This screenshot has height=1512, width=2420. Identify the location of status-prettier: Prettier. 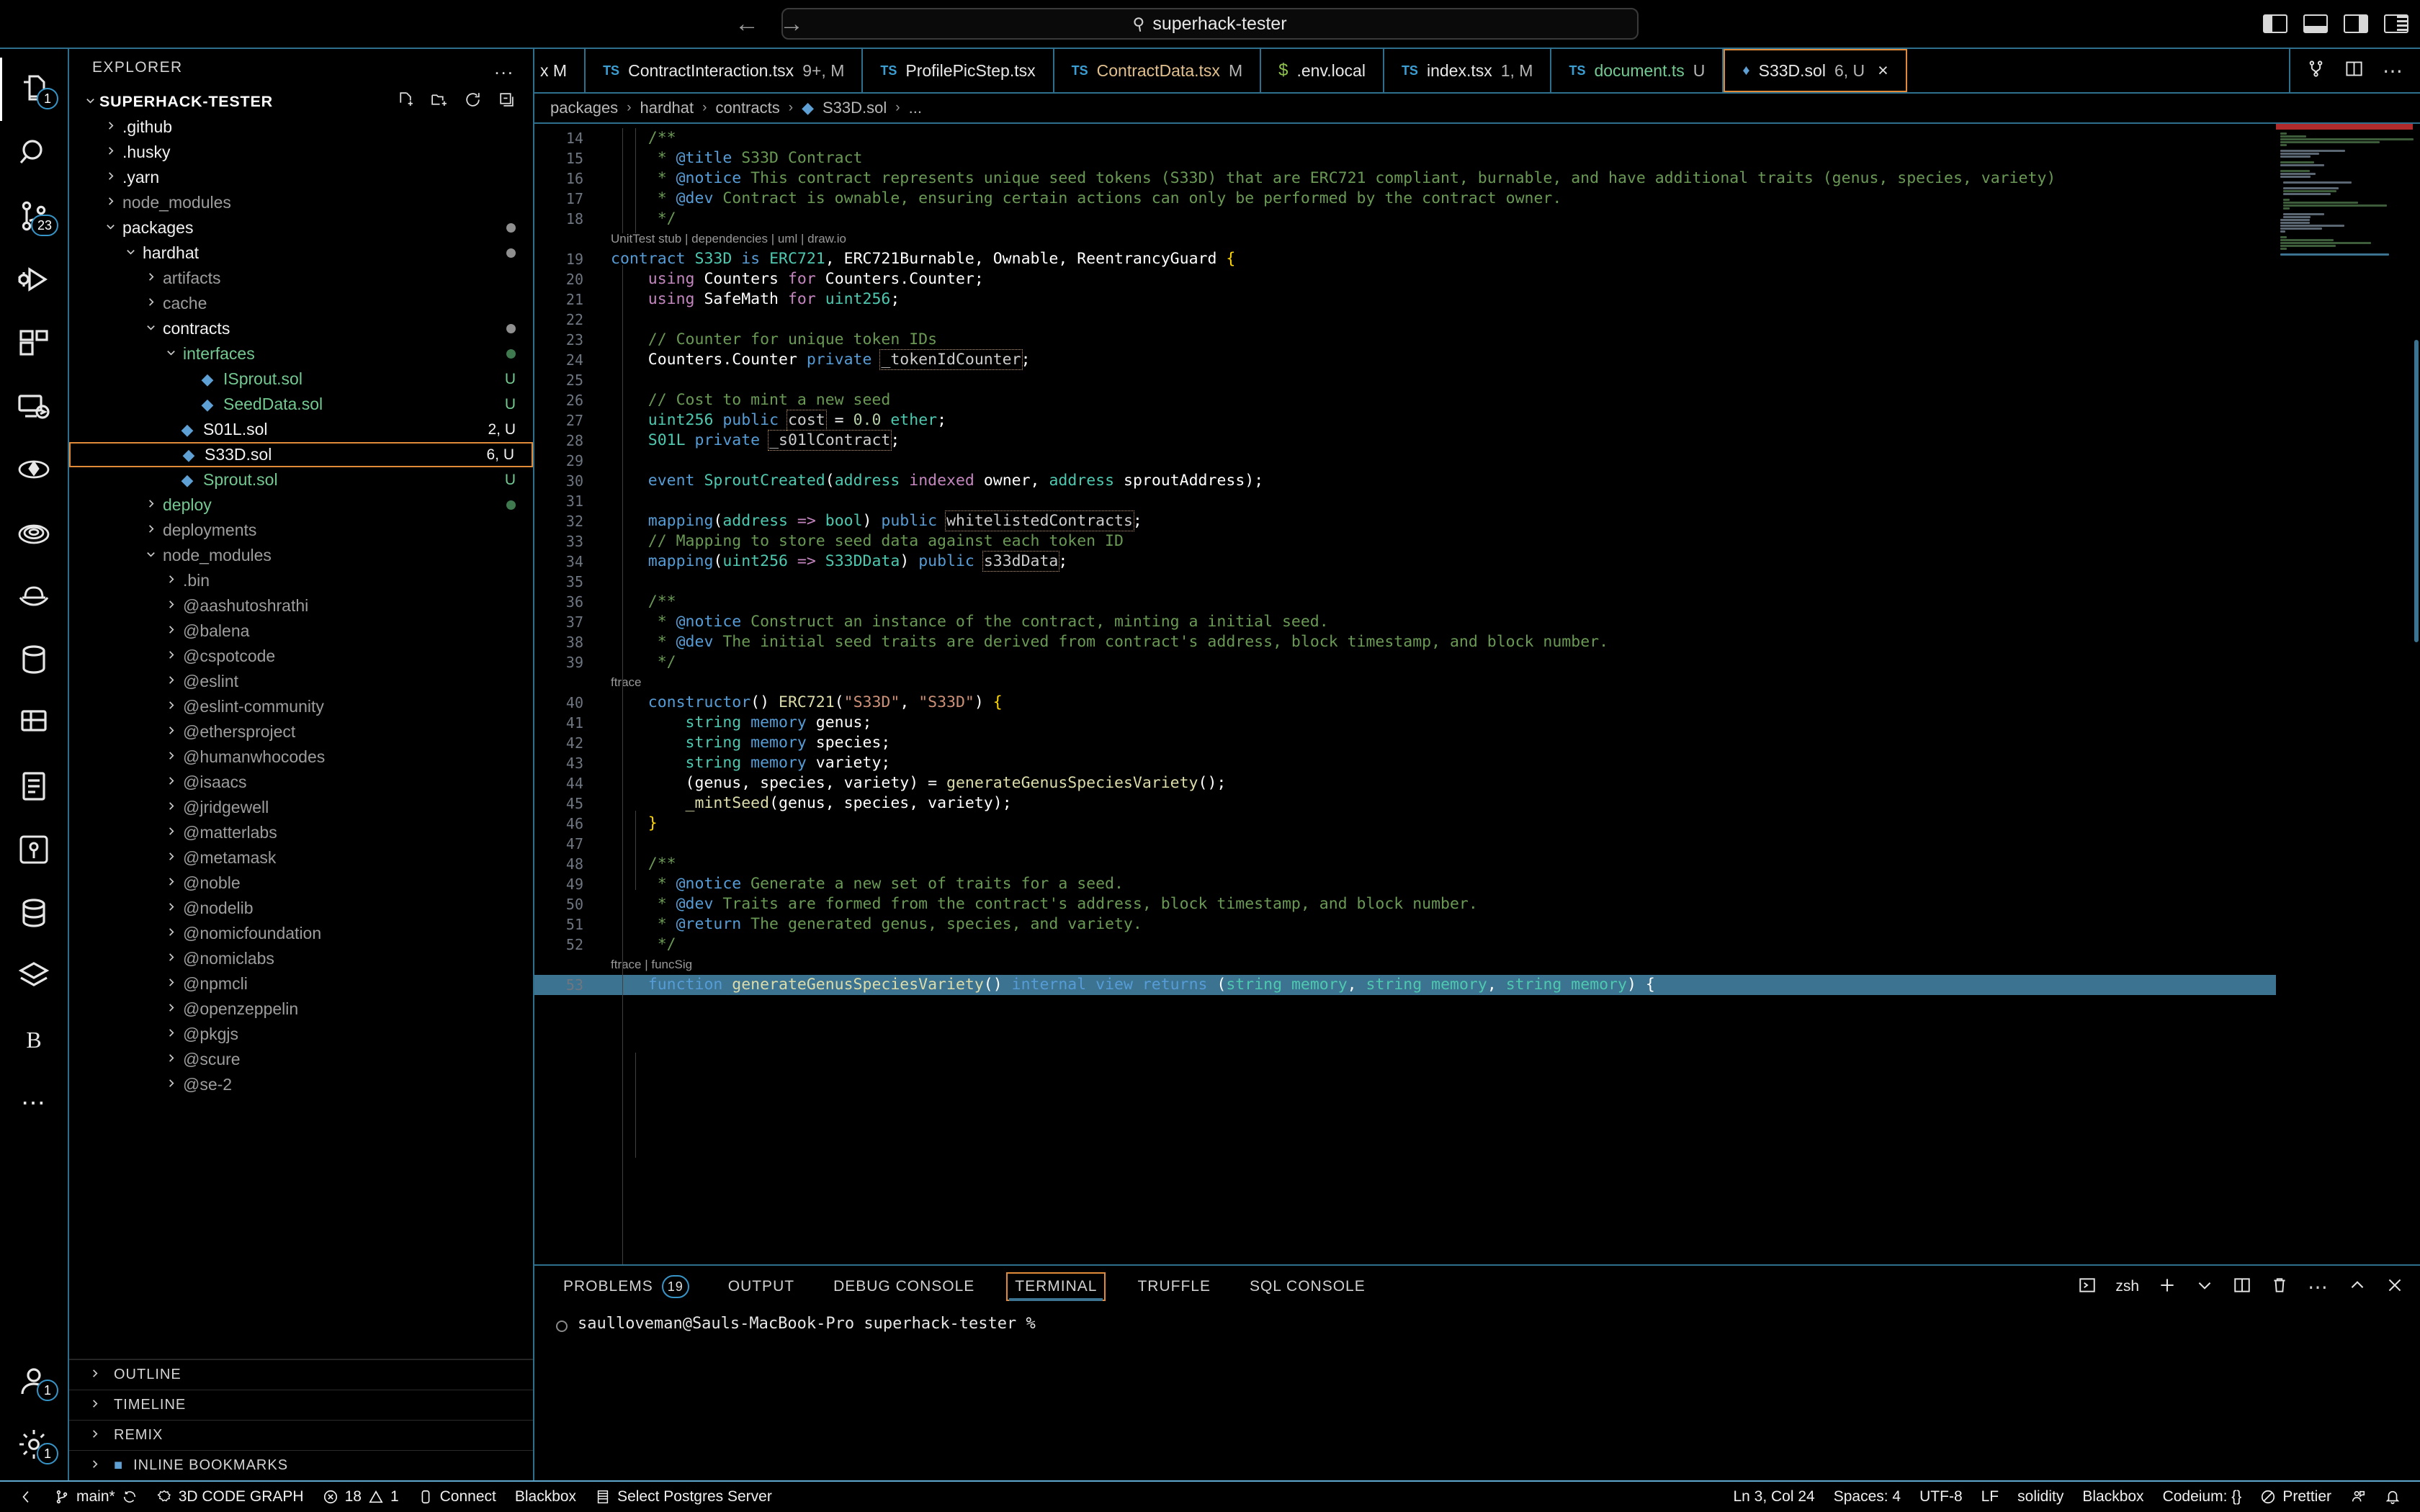
(2296, 1497).